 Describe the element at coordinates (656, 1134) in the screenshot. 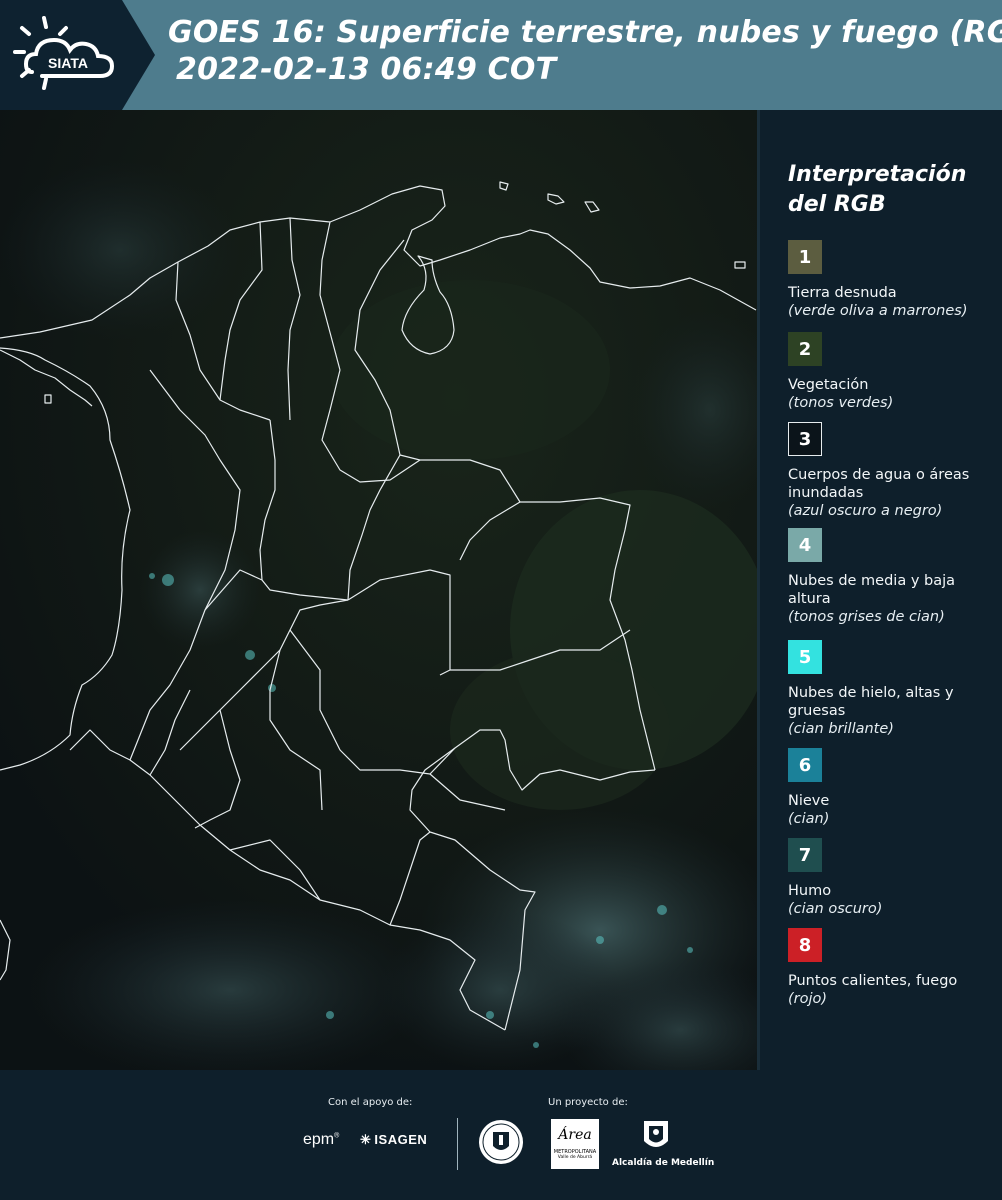

I see `alcaldia-crest-icon` at that location.